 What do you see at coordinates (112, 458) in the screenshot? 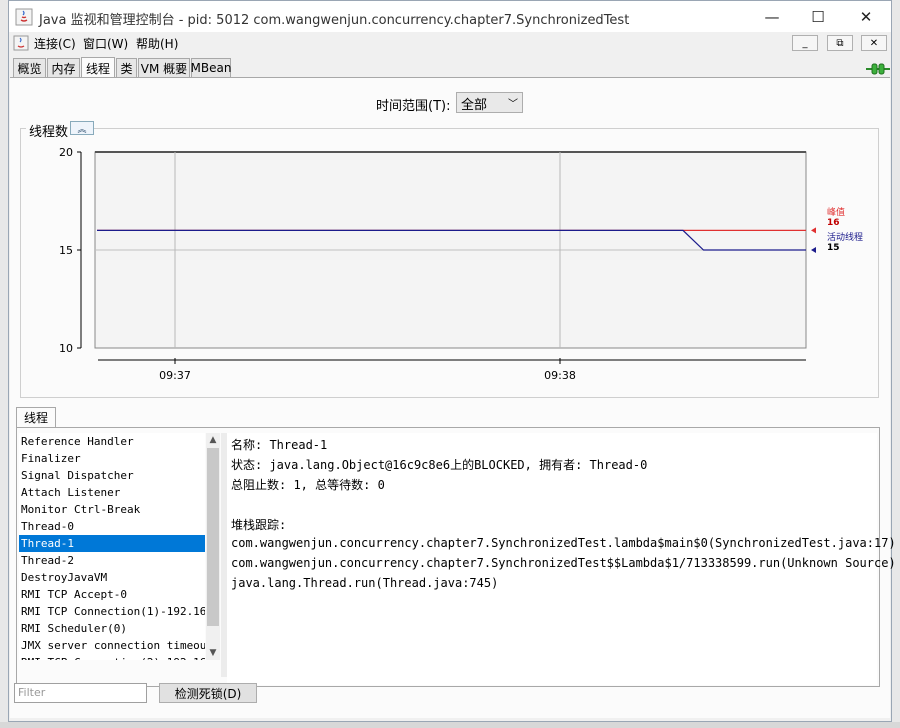
I see `thread-list-item: Finalizer` at bounding box center [112, 458].